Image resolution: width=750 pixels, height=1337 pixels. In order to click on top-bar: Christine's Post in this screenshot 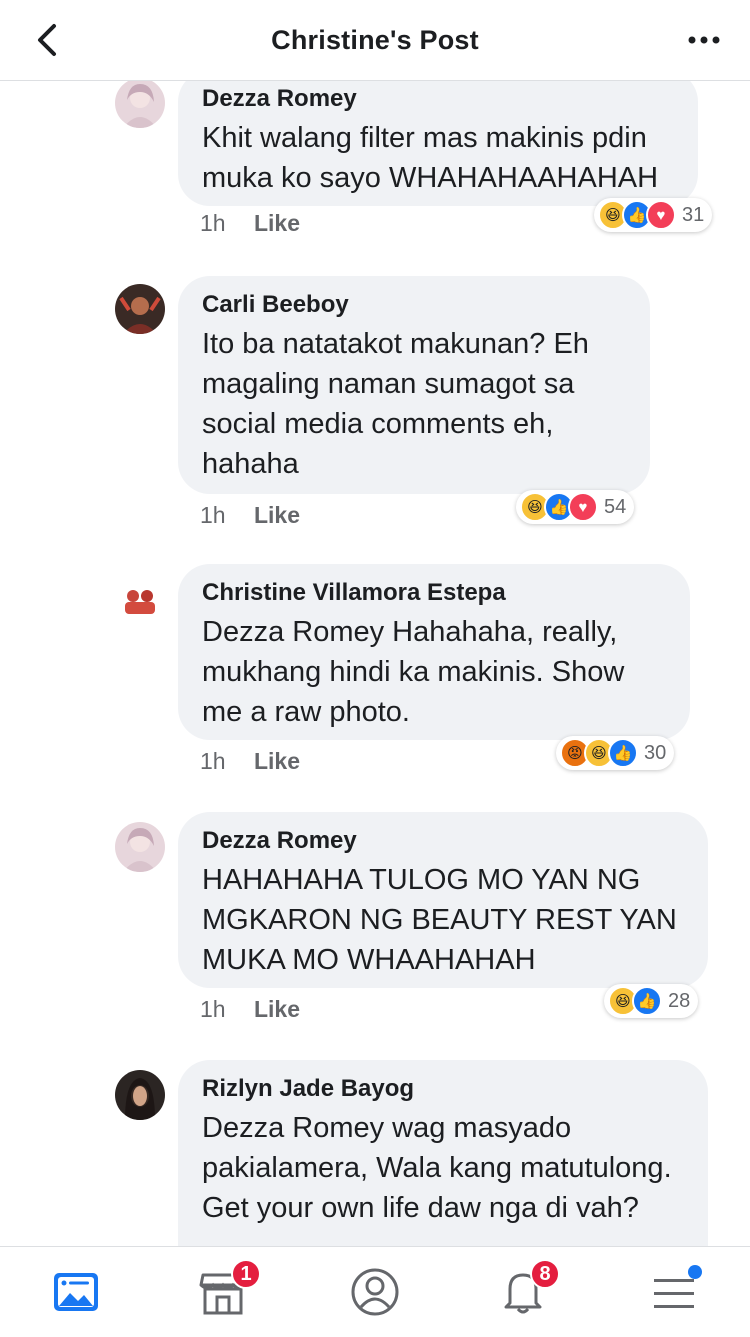, I will do `click(375, 40)`.